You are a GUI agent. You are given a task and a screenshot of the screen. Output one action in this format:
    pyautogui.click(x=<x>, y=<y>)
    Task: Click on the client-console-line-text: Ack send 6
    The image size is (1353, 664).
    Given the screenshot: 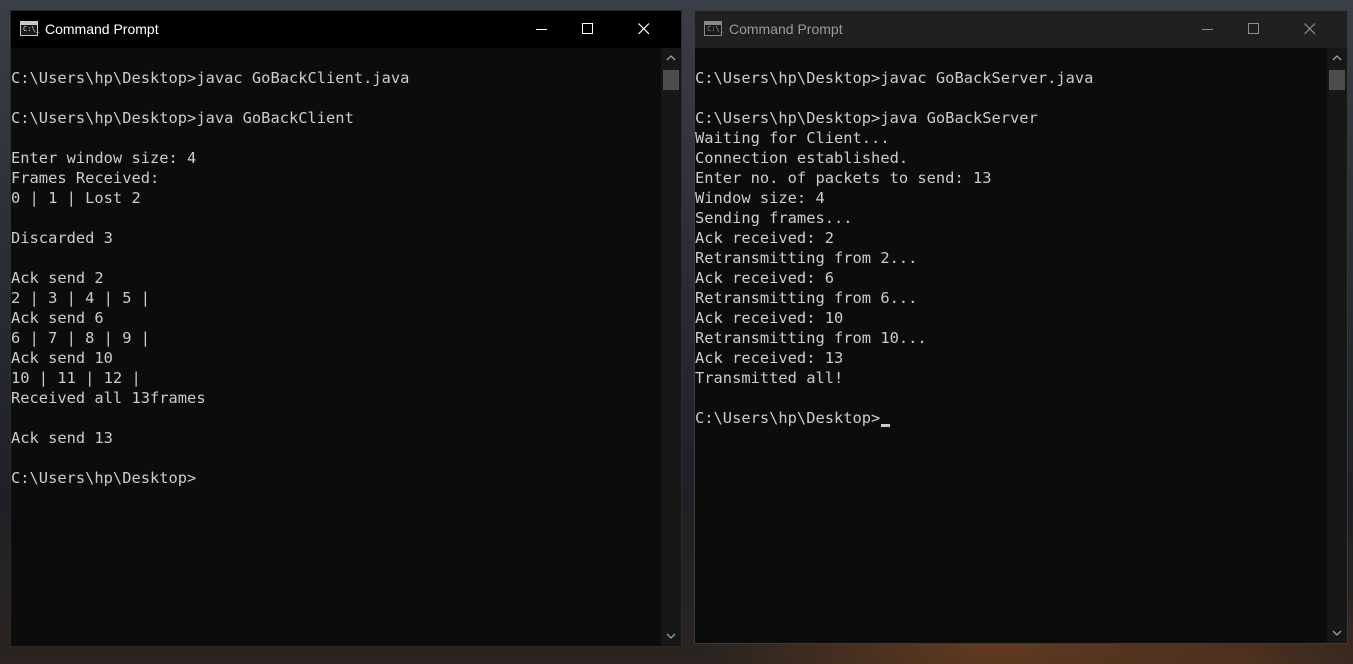 What is the action you would take?
    pyautogui.click(x=57, y=318)
    